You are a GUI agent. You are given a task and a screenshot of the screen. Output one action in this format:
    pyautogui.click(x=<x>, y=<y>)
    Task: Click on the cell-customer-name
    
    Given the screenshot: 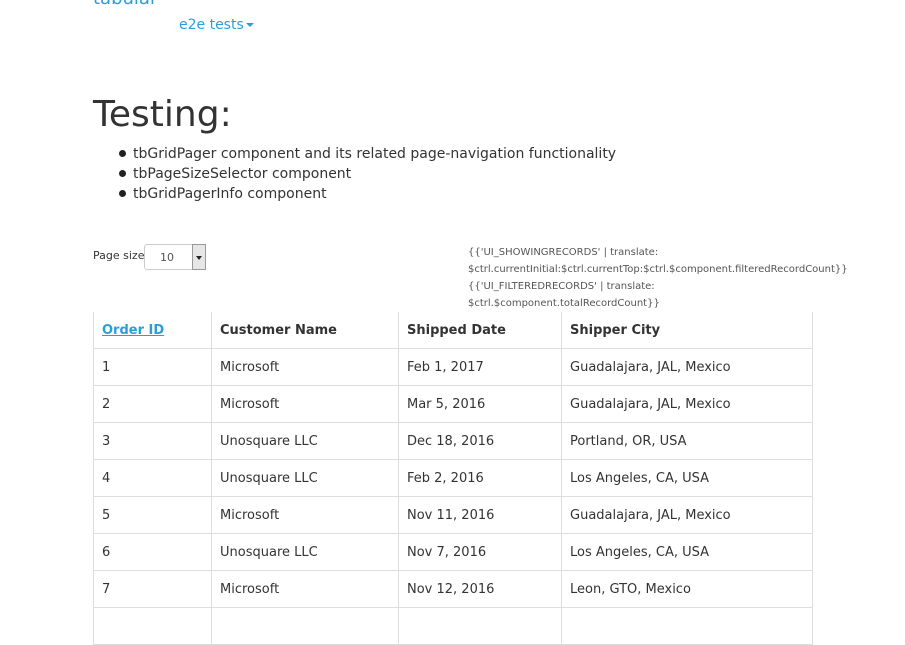 What is the action you would take?
    pyautogui.click(x=305, y=626)
    